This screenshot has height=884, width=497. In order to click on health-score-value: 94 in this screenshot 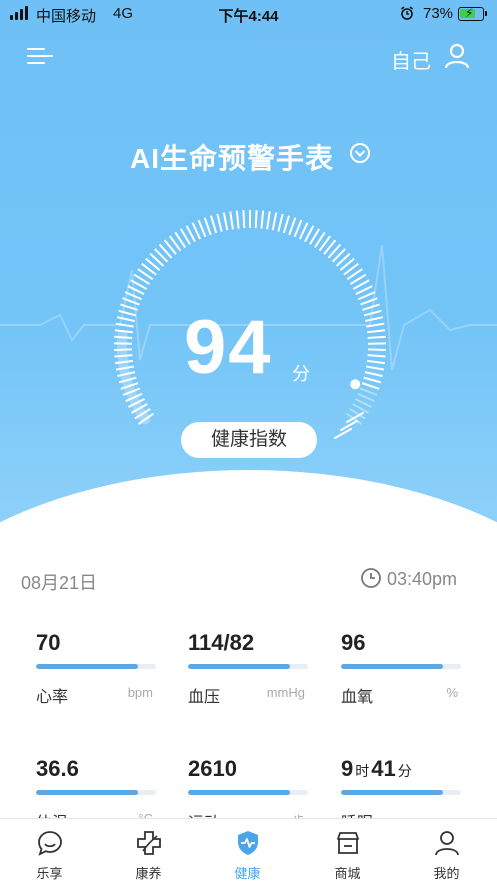, I will do `click(228, 347)`.